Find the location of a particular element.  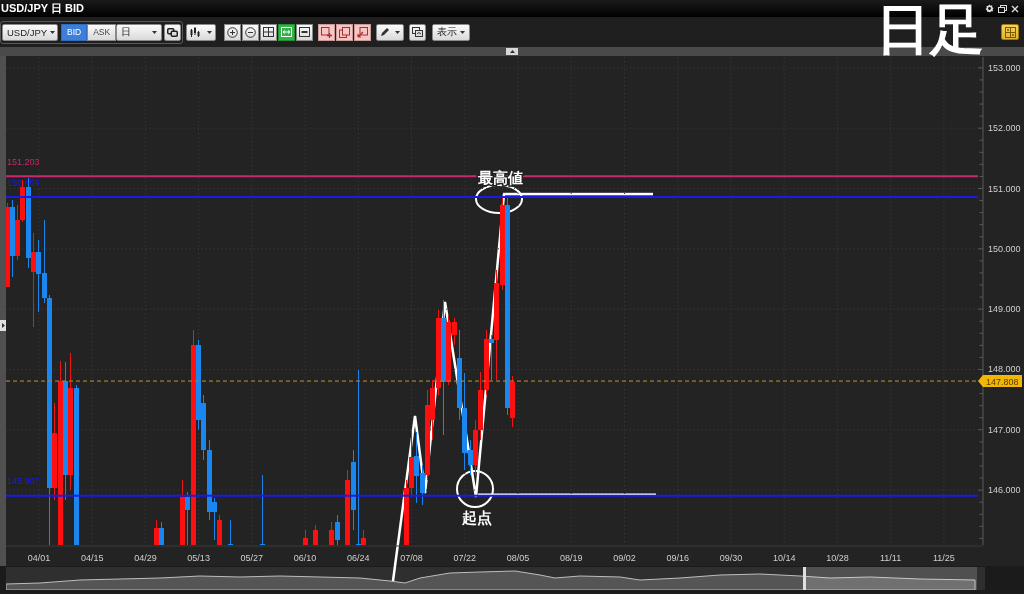

price-label: 153.000 is located at coordinates (1004, 67).